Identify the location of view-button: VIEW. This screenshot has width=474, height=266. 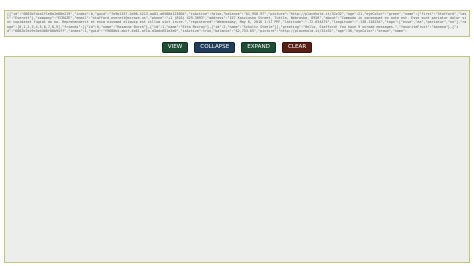
(175, 47).